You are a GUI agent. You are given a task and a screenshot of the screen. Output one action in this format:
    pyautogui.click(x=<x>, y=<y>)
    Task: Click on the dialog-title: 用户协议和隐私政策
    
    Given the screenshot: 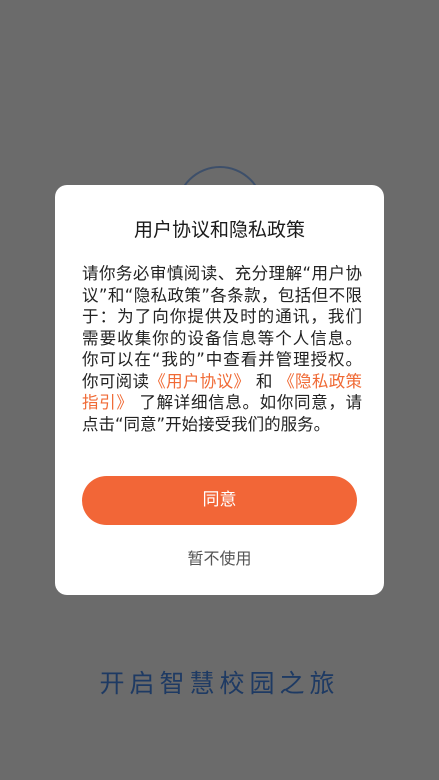 What is the action you would take?
    pyautogui.click(x=219, y=230)
    